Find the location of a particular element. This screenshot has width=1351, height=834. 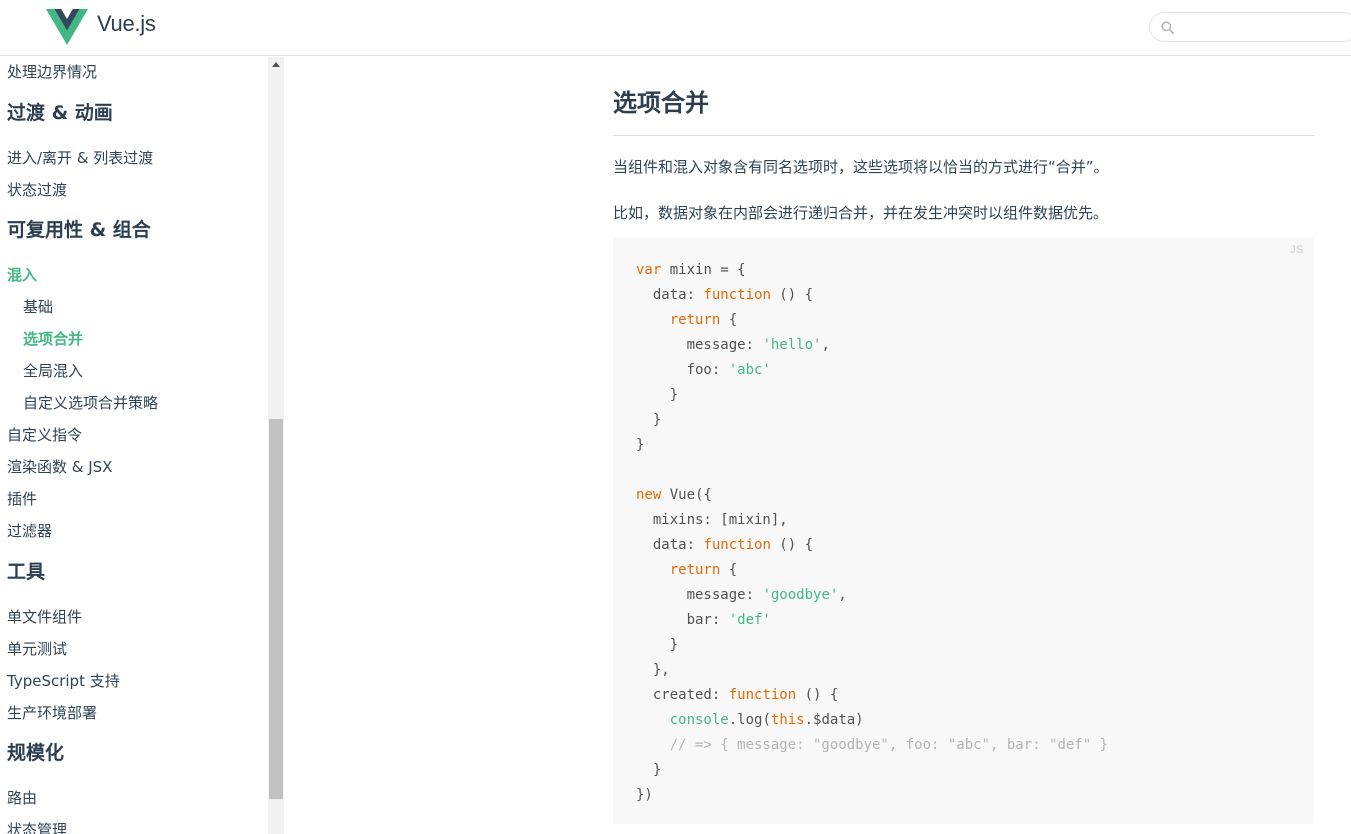

code-line: }, is located at coordinates (872, 670).